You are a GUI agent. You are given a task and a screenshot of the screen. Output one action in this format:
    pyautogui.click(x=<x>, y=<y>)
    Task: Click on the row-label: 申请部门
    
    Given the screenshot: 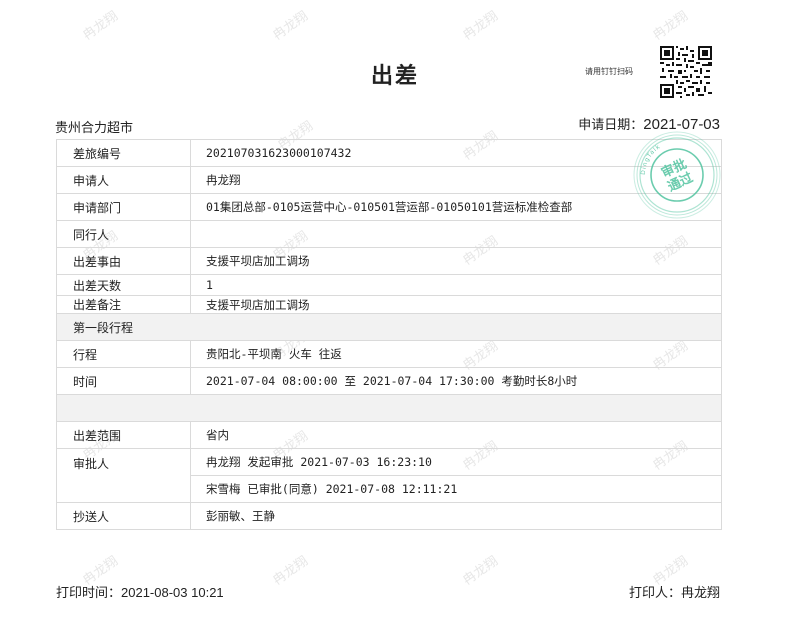 What is the action you would take?
    pyautogui.click(x=123, y=207)
    